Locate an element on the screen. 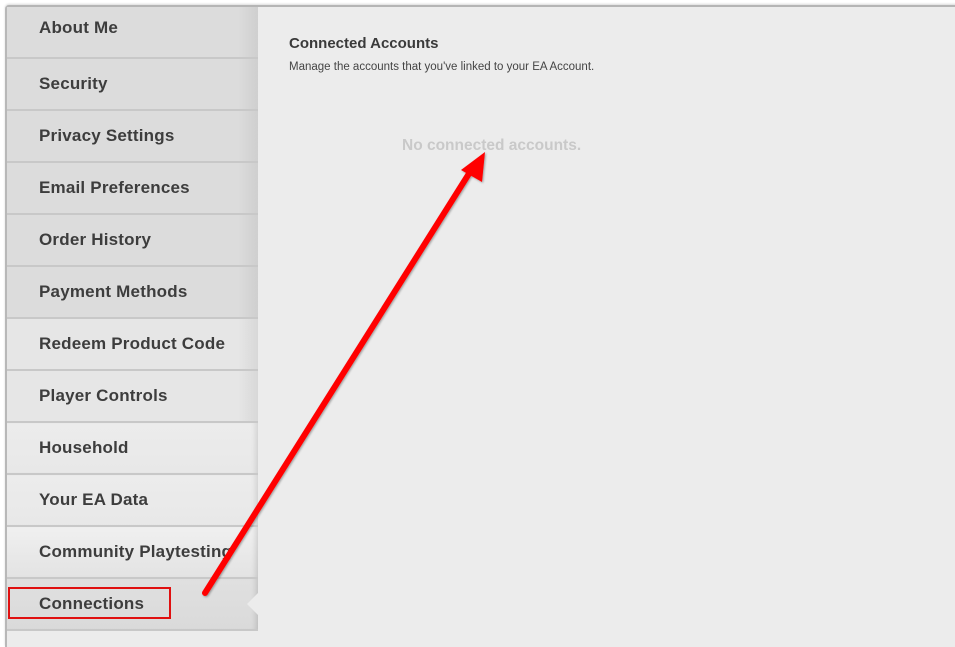 The height and width of the screenshot is (647, 955). sidebar-item-label: Redeem Product Code is located at coordinates (132, 343).